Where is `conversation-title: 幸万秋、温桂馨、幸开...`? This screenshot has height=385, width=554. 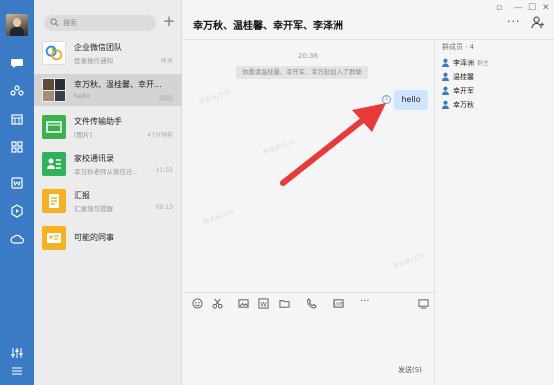
conversation-title: 幸万秋、温桂馨、幸开... is located at coordinates (118, 84).